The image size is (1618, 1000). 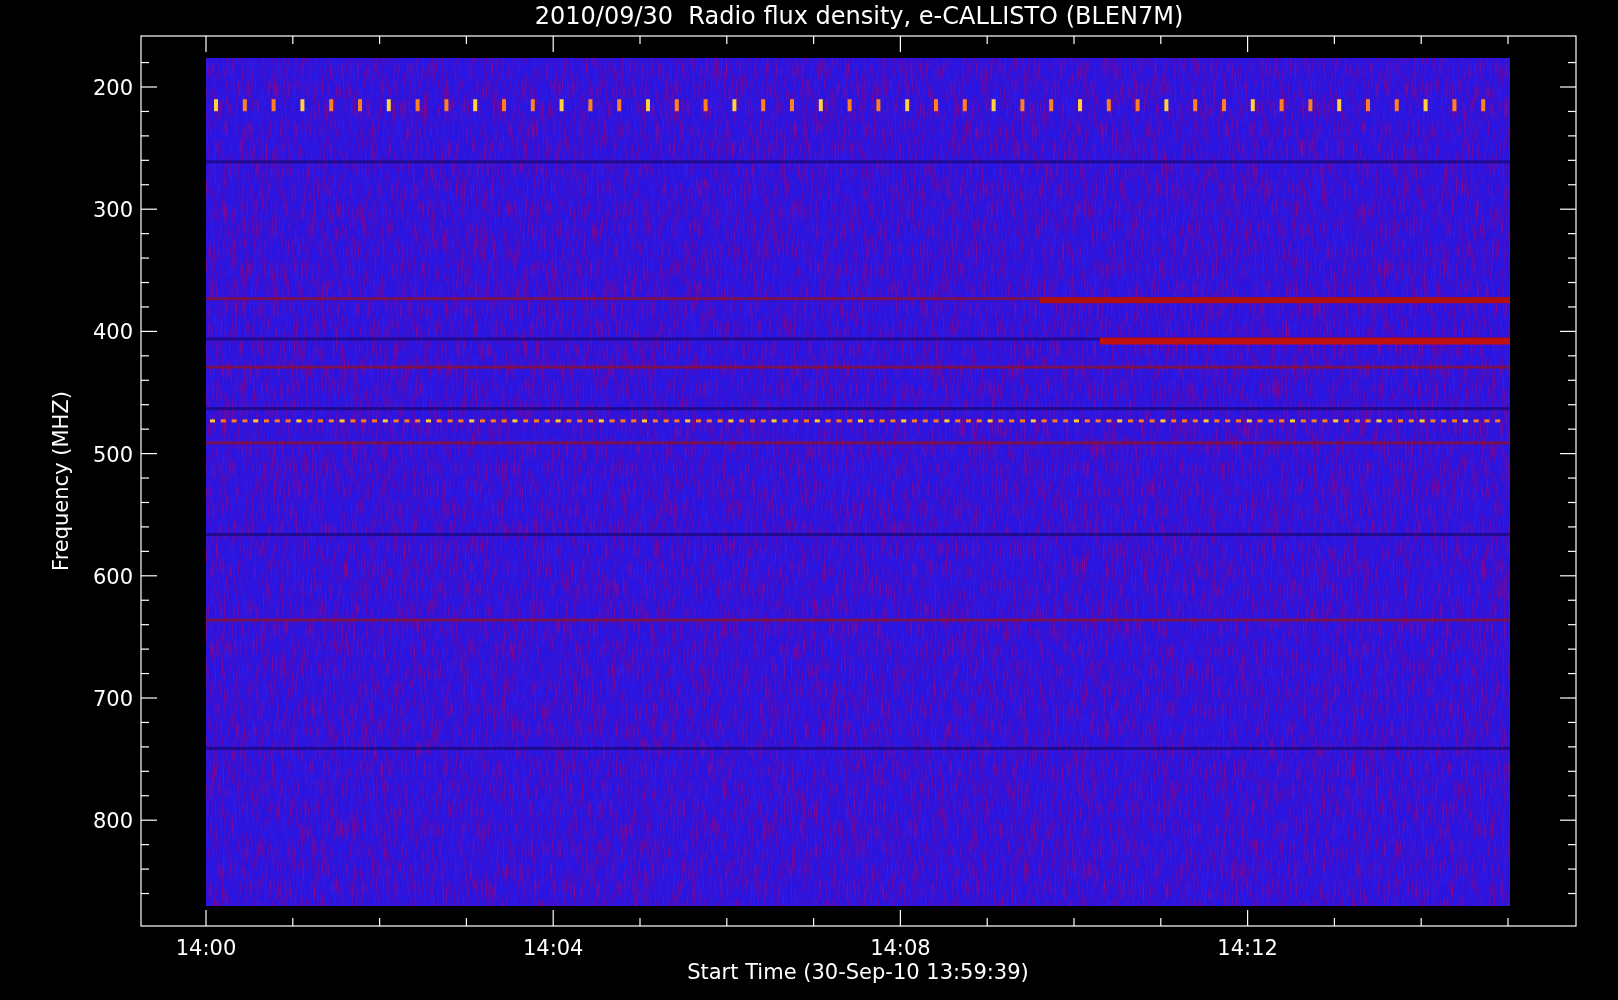 I want to click on x-tick-label: 14:00, so click(x=206, y=948).